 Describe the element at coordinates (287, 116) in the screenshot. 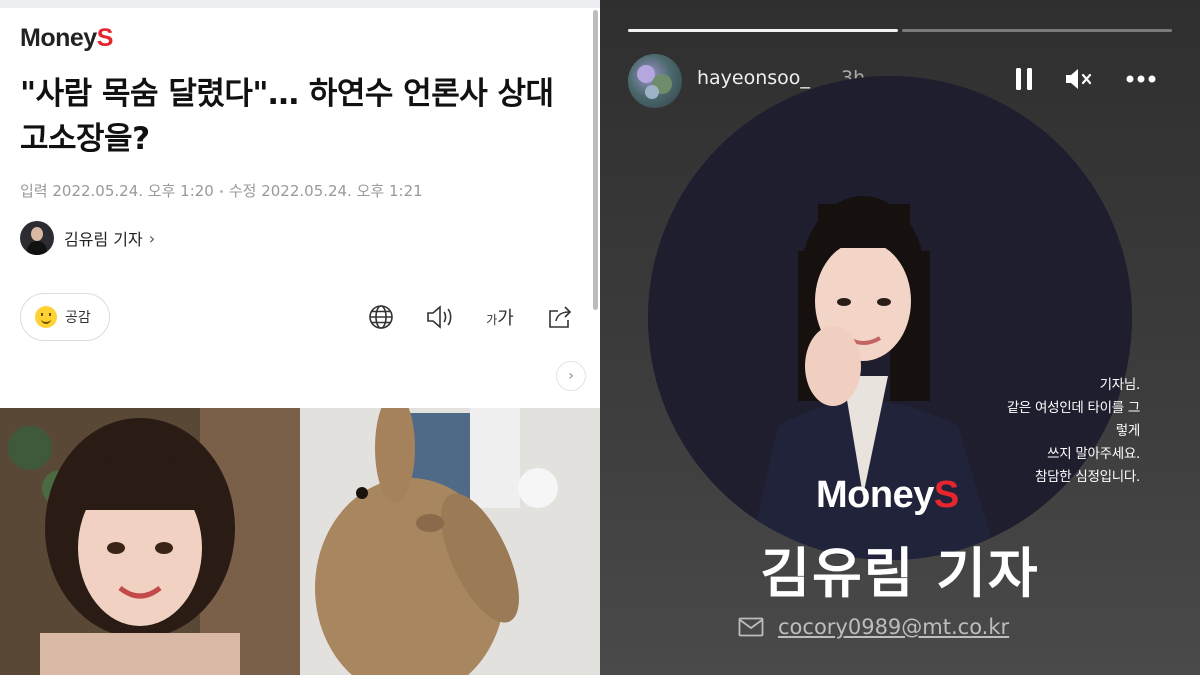

I see `article-headline: "사람 목숨 달렸다"… 하연수 언론사 상대 고소장을?` at that location.